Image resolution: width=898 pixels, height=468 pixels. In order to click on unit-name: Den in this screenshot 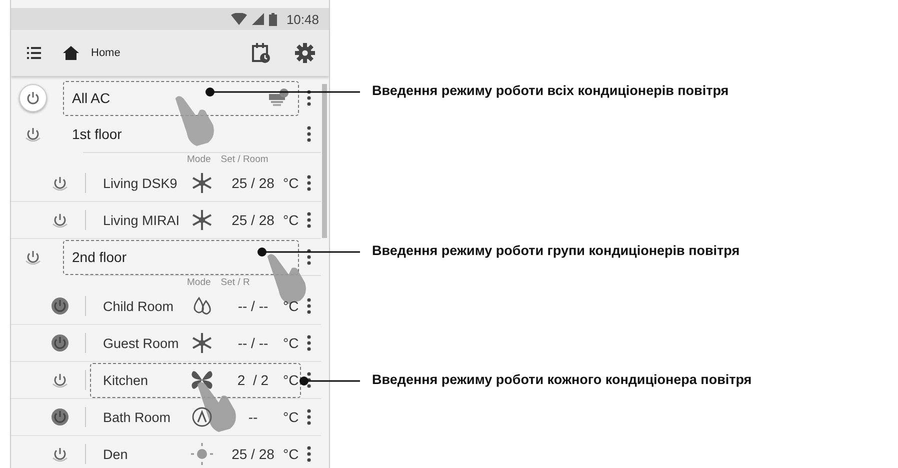, I will do `click(144, 454)`.